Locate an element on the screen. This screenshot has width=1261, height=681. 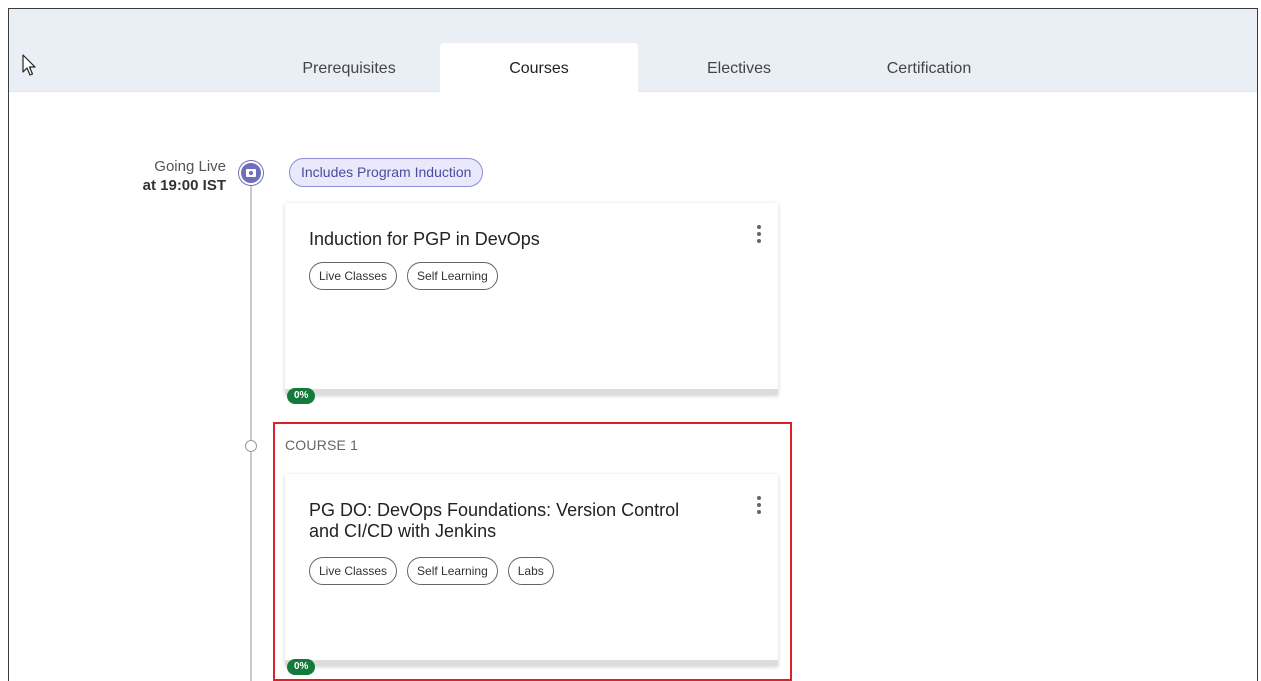
progress-badge: 0% is located at coordinates (301, 396).